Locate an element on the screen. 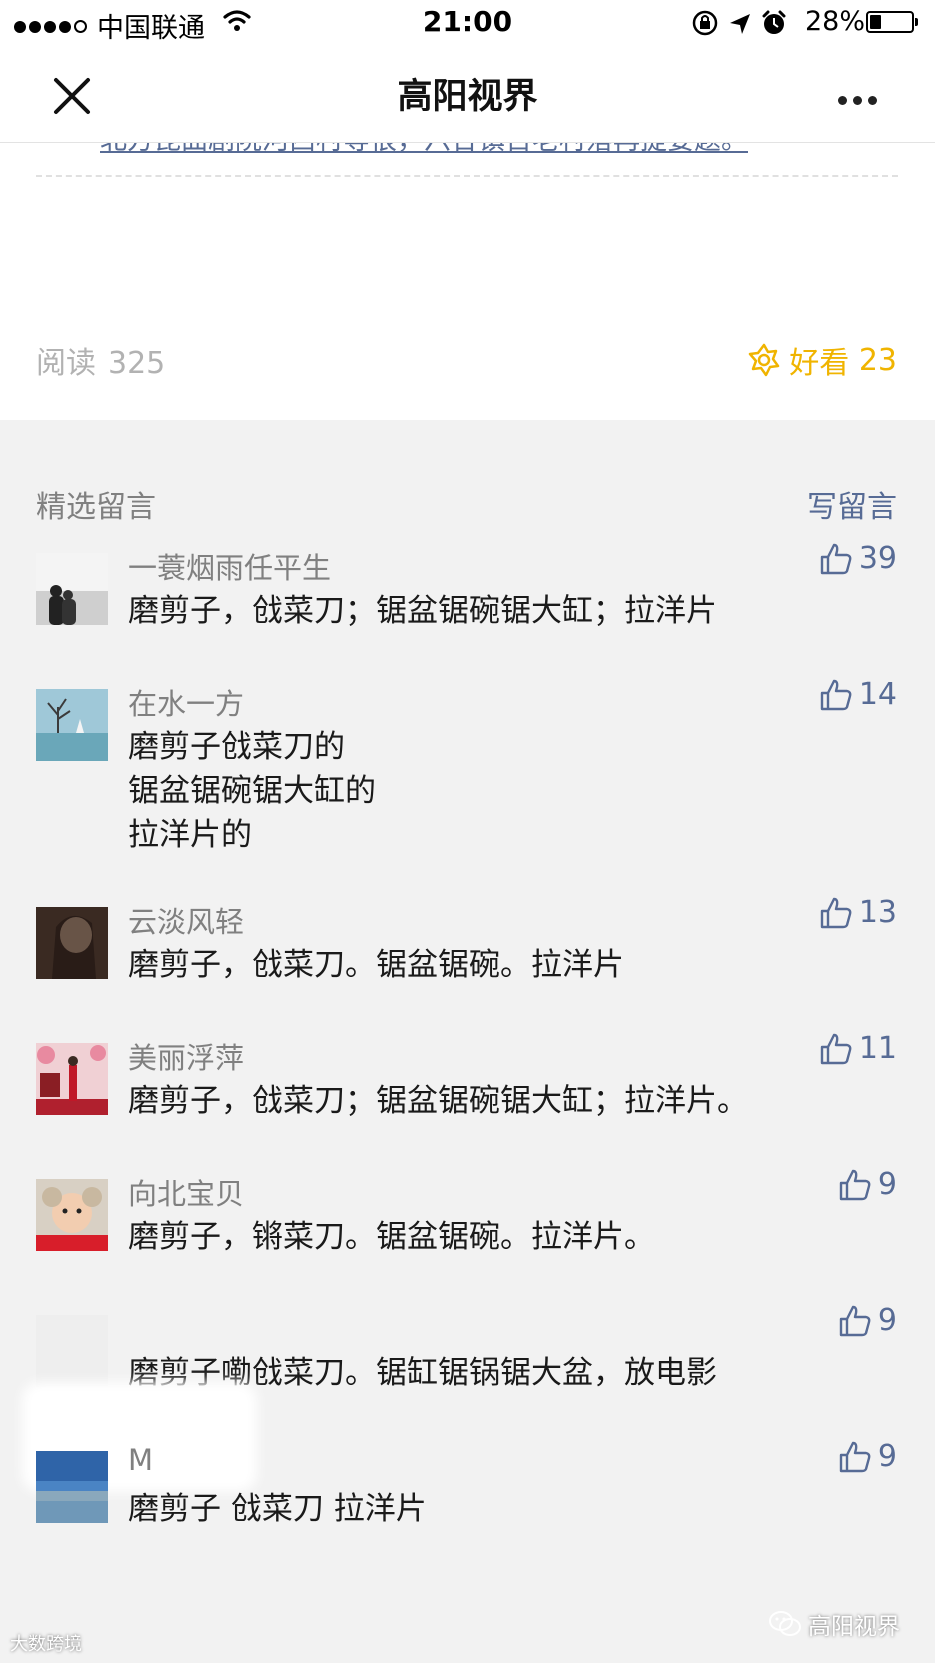 The width and height of the screenshot is (935, 1663). status-bar: 中国联通 21:00 28% is located at coordinates (467, 23).